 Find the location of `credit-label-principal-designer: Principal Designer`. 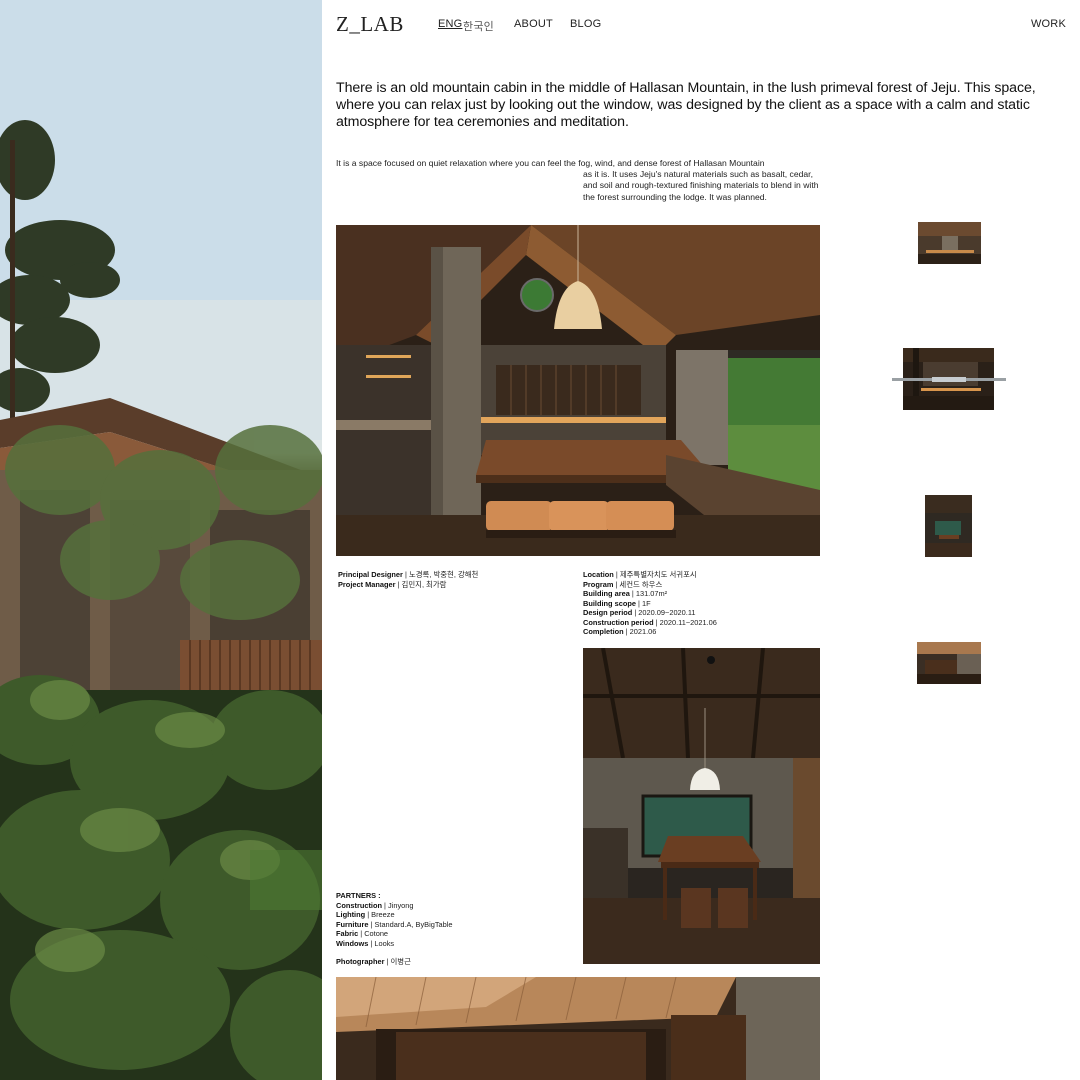

credit-label-principal-designer: Principal Designer is located at coordinates (370, 574).